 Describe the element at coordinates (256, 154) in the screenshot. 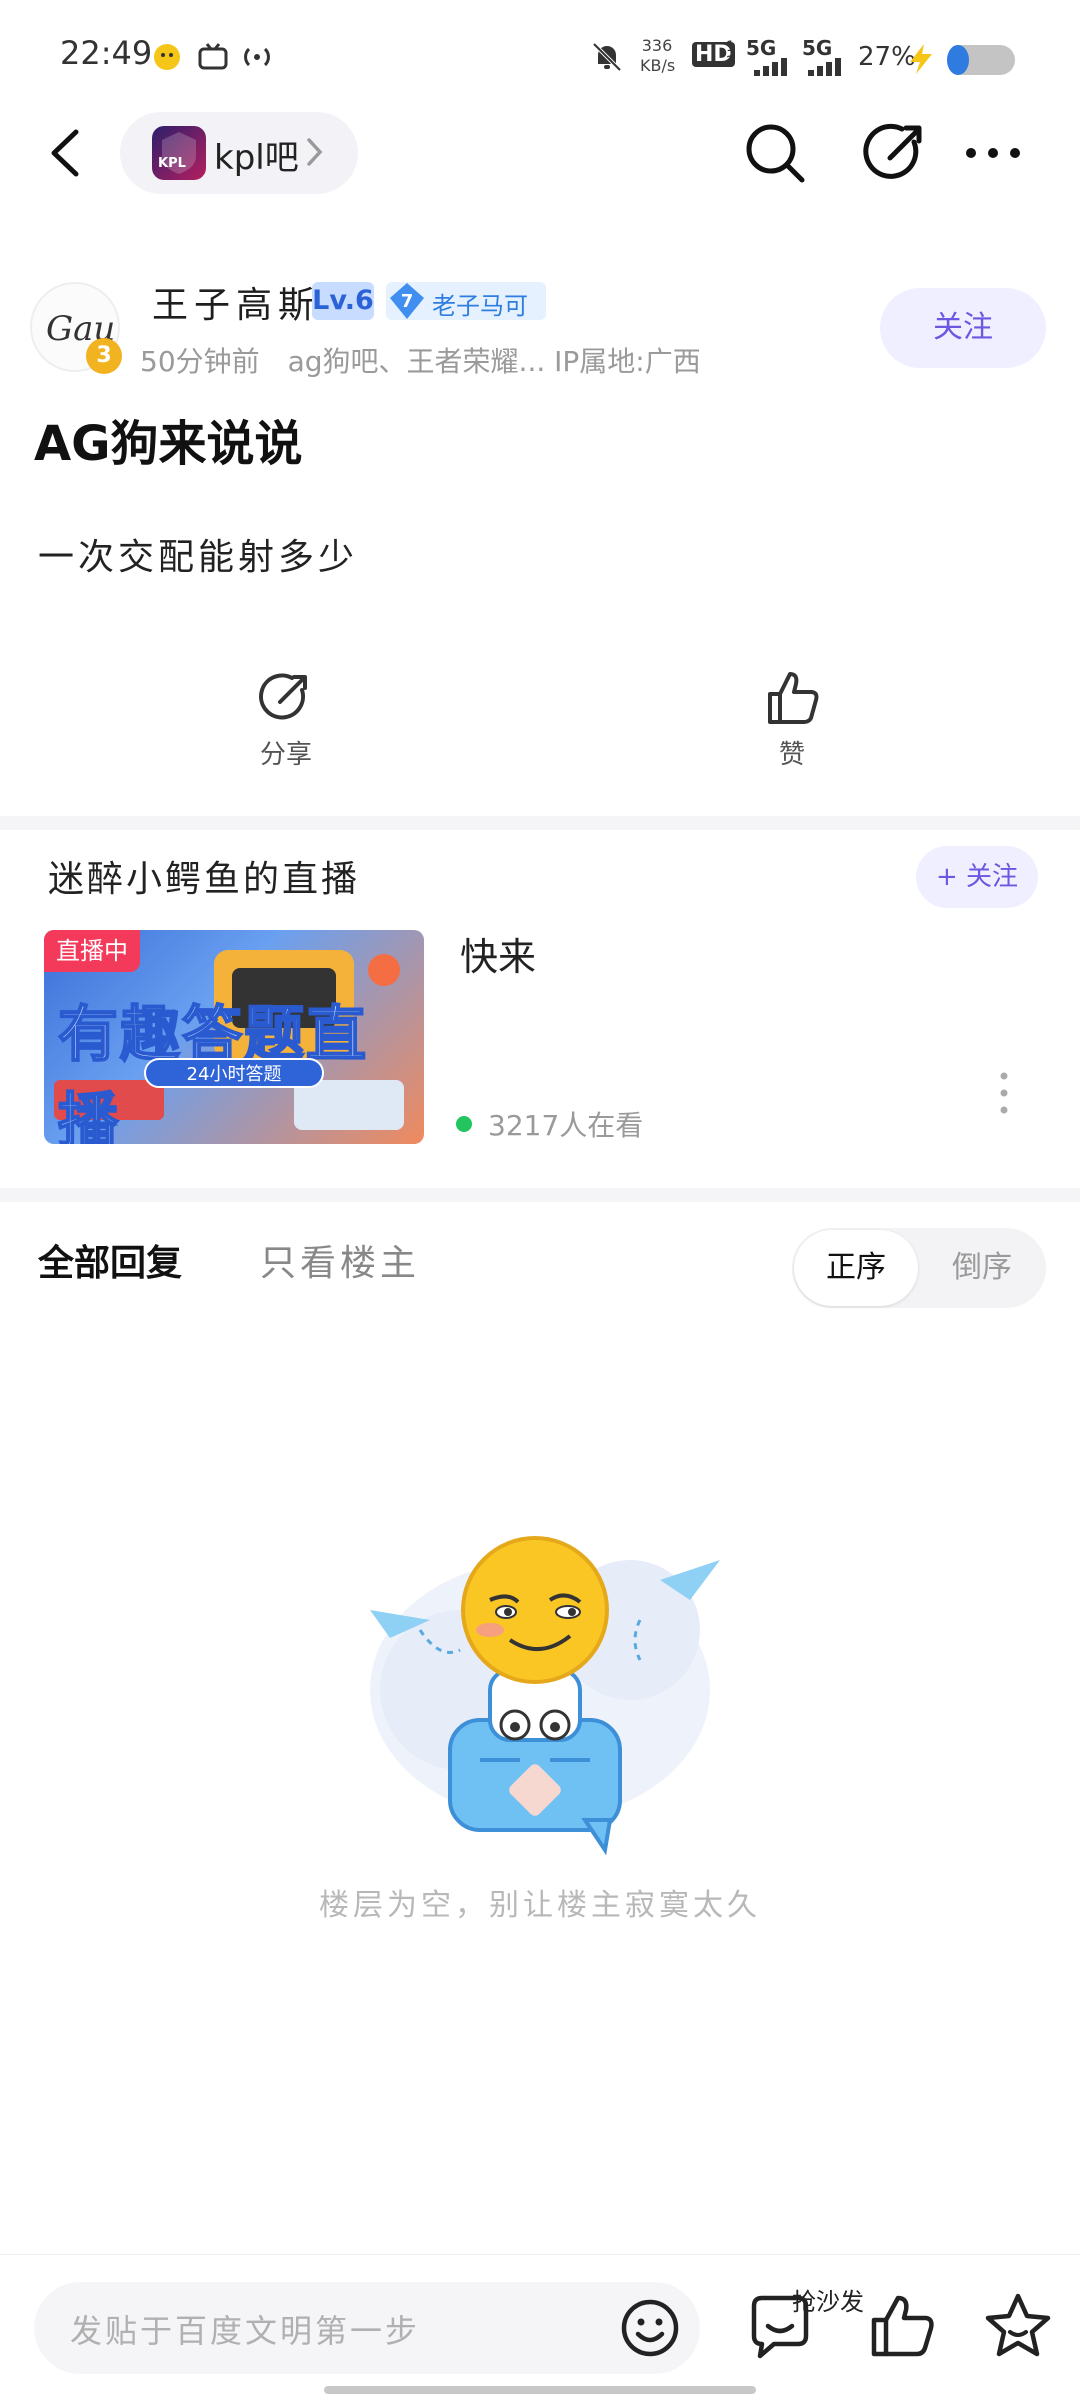

I see `forum-name: kpl吧` at that location.